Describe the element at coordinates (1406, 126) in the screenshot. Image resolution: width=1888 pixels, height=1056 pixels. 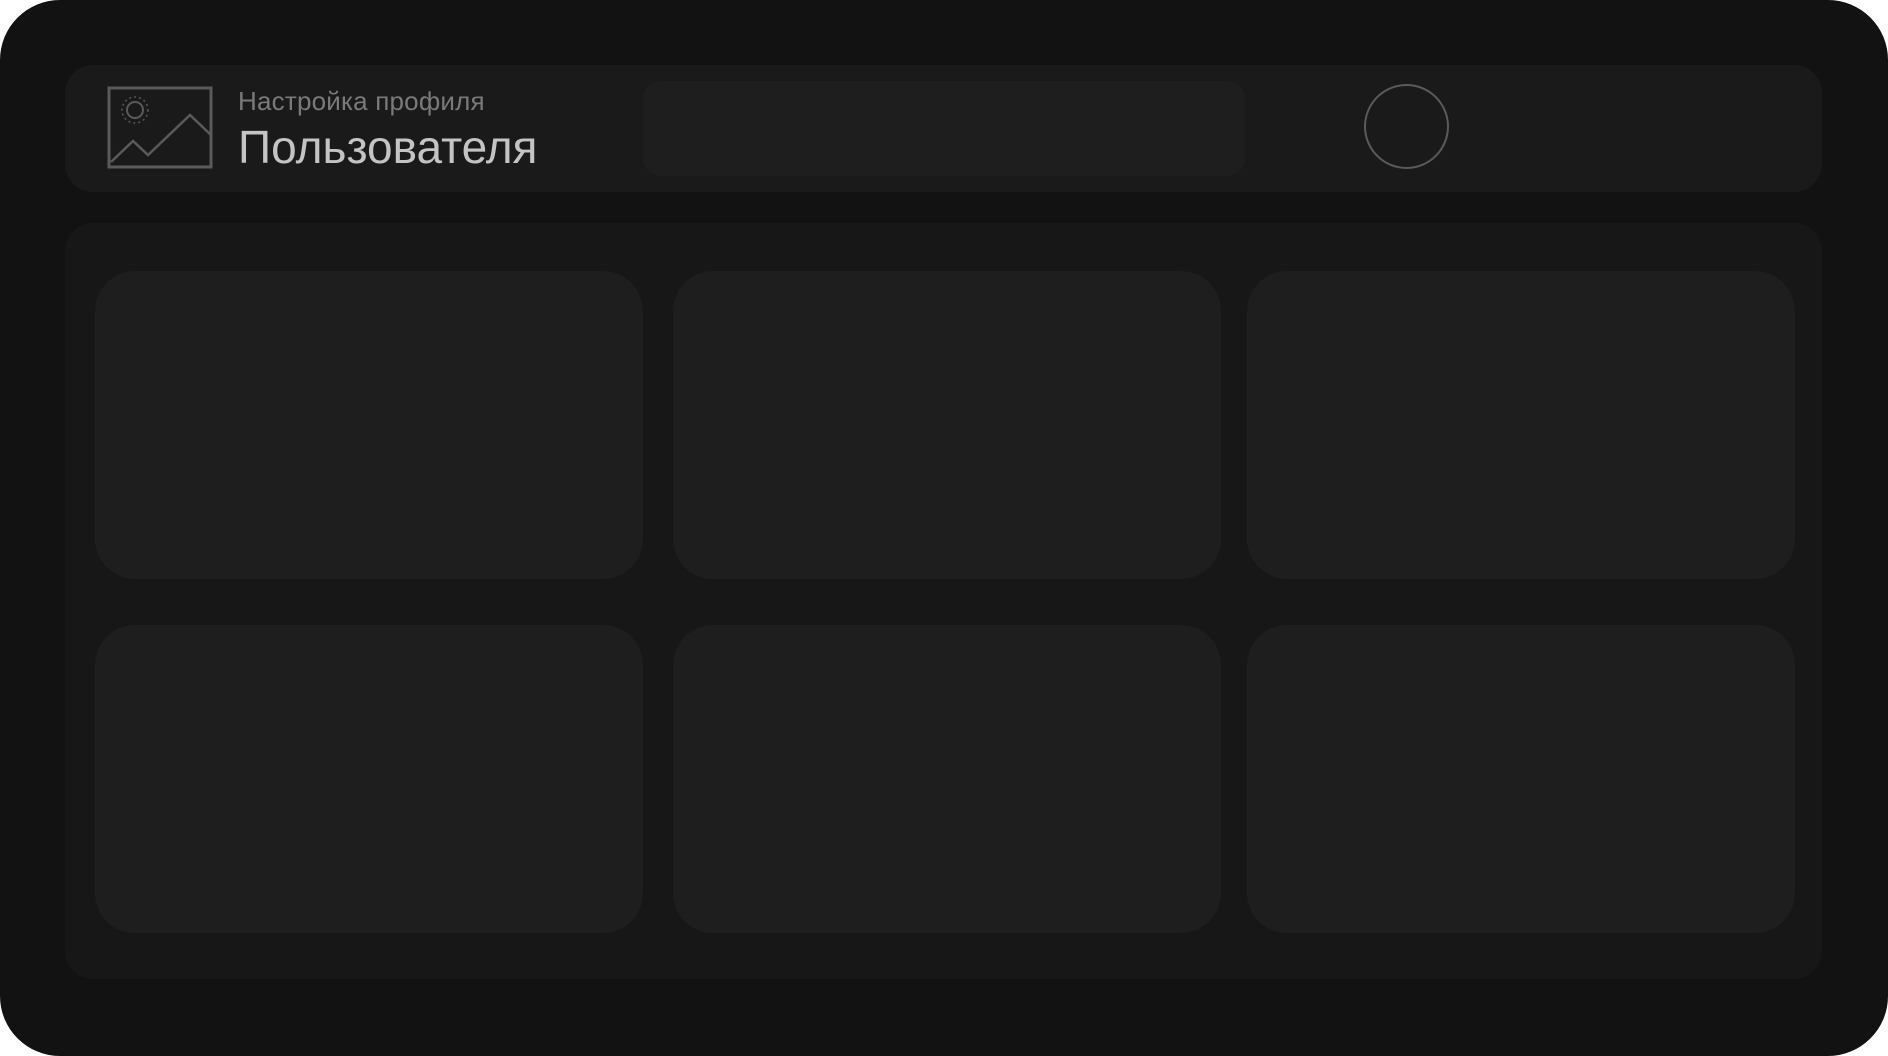
I see `avatar` at that location.